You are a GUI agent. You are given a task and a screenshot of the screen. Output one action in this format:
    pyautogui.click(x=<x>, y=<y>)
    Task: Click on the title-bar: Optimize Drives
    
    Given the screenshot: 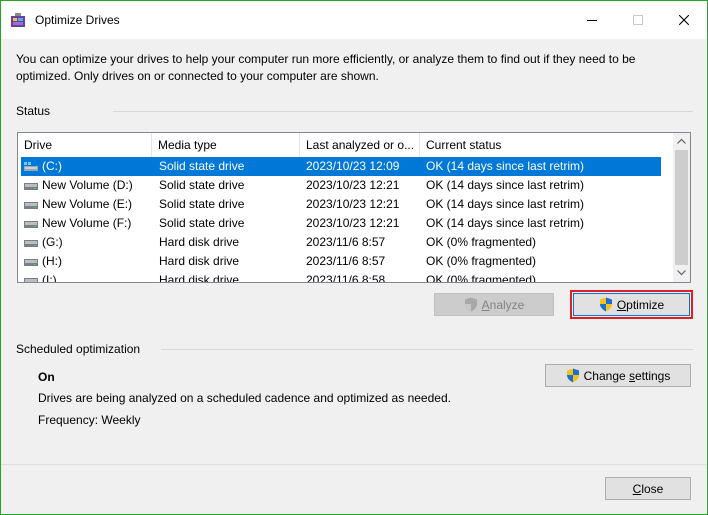 What is the action you would take?
    pyautogui.click(x=354, y=20)
    